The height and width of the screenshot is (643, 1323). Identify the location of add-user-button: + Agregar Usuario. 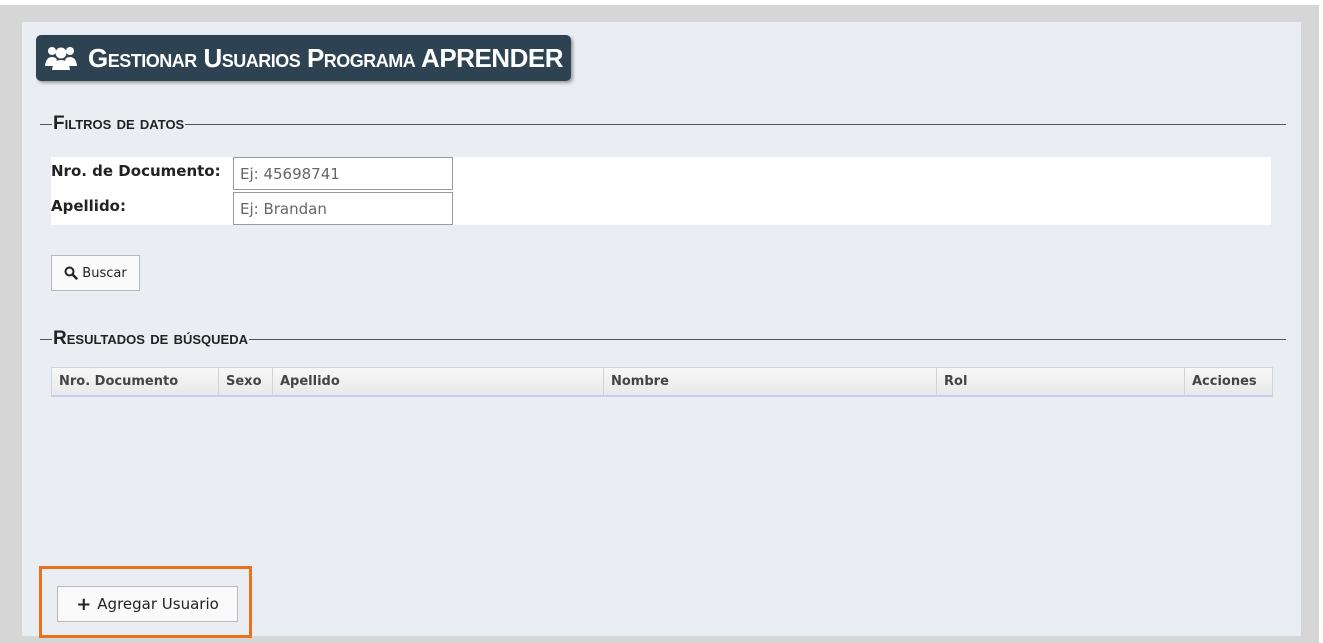
(147, 604).